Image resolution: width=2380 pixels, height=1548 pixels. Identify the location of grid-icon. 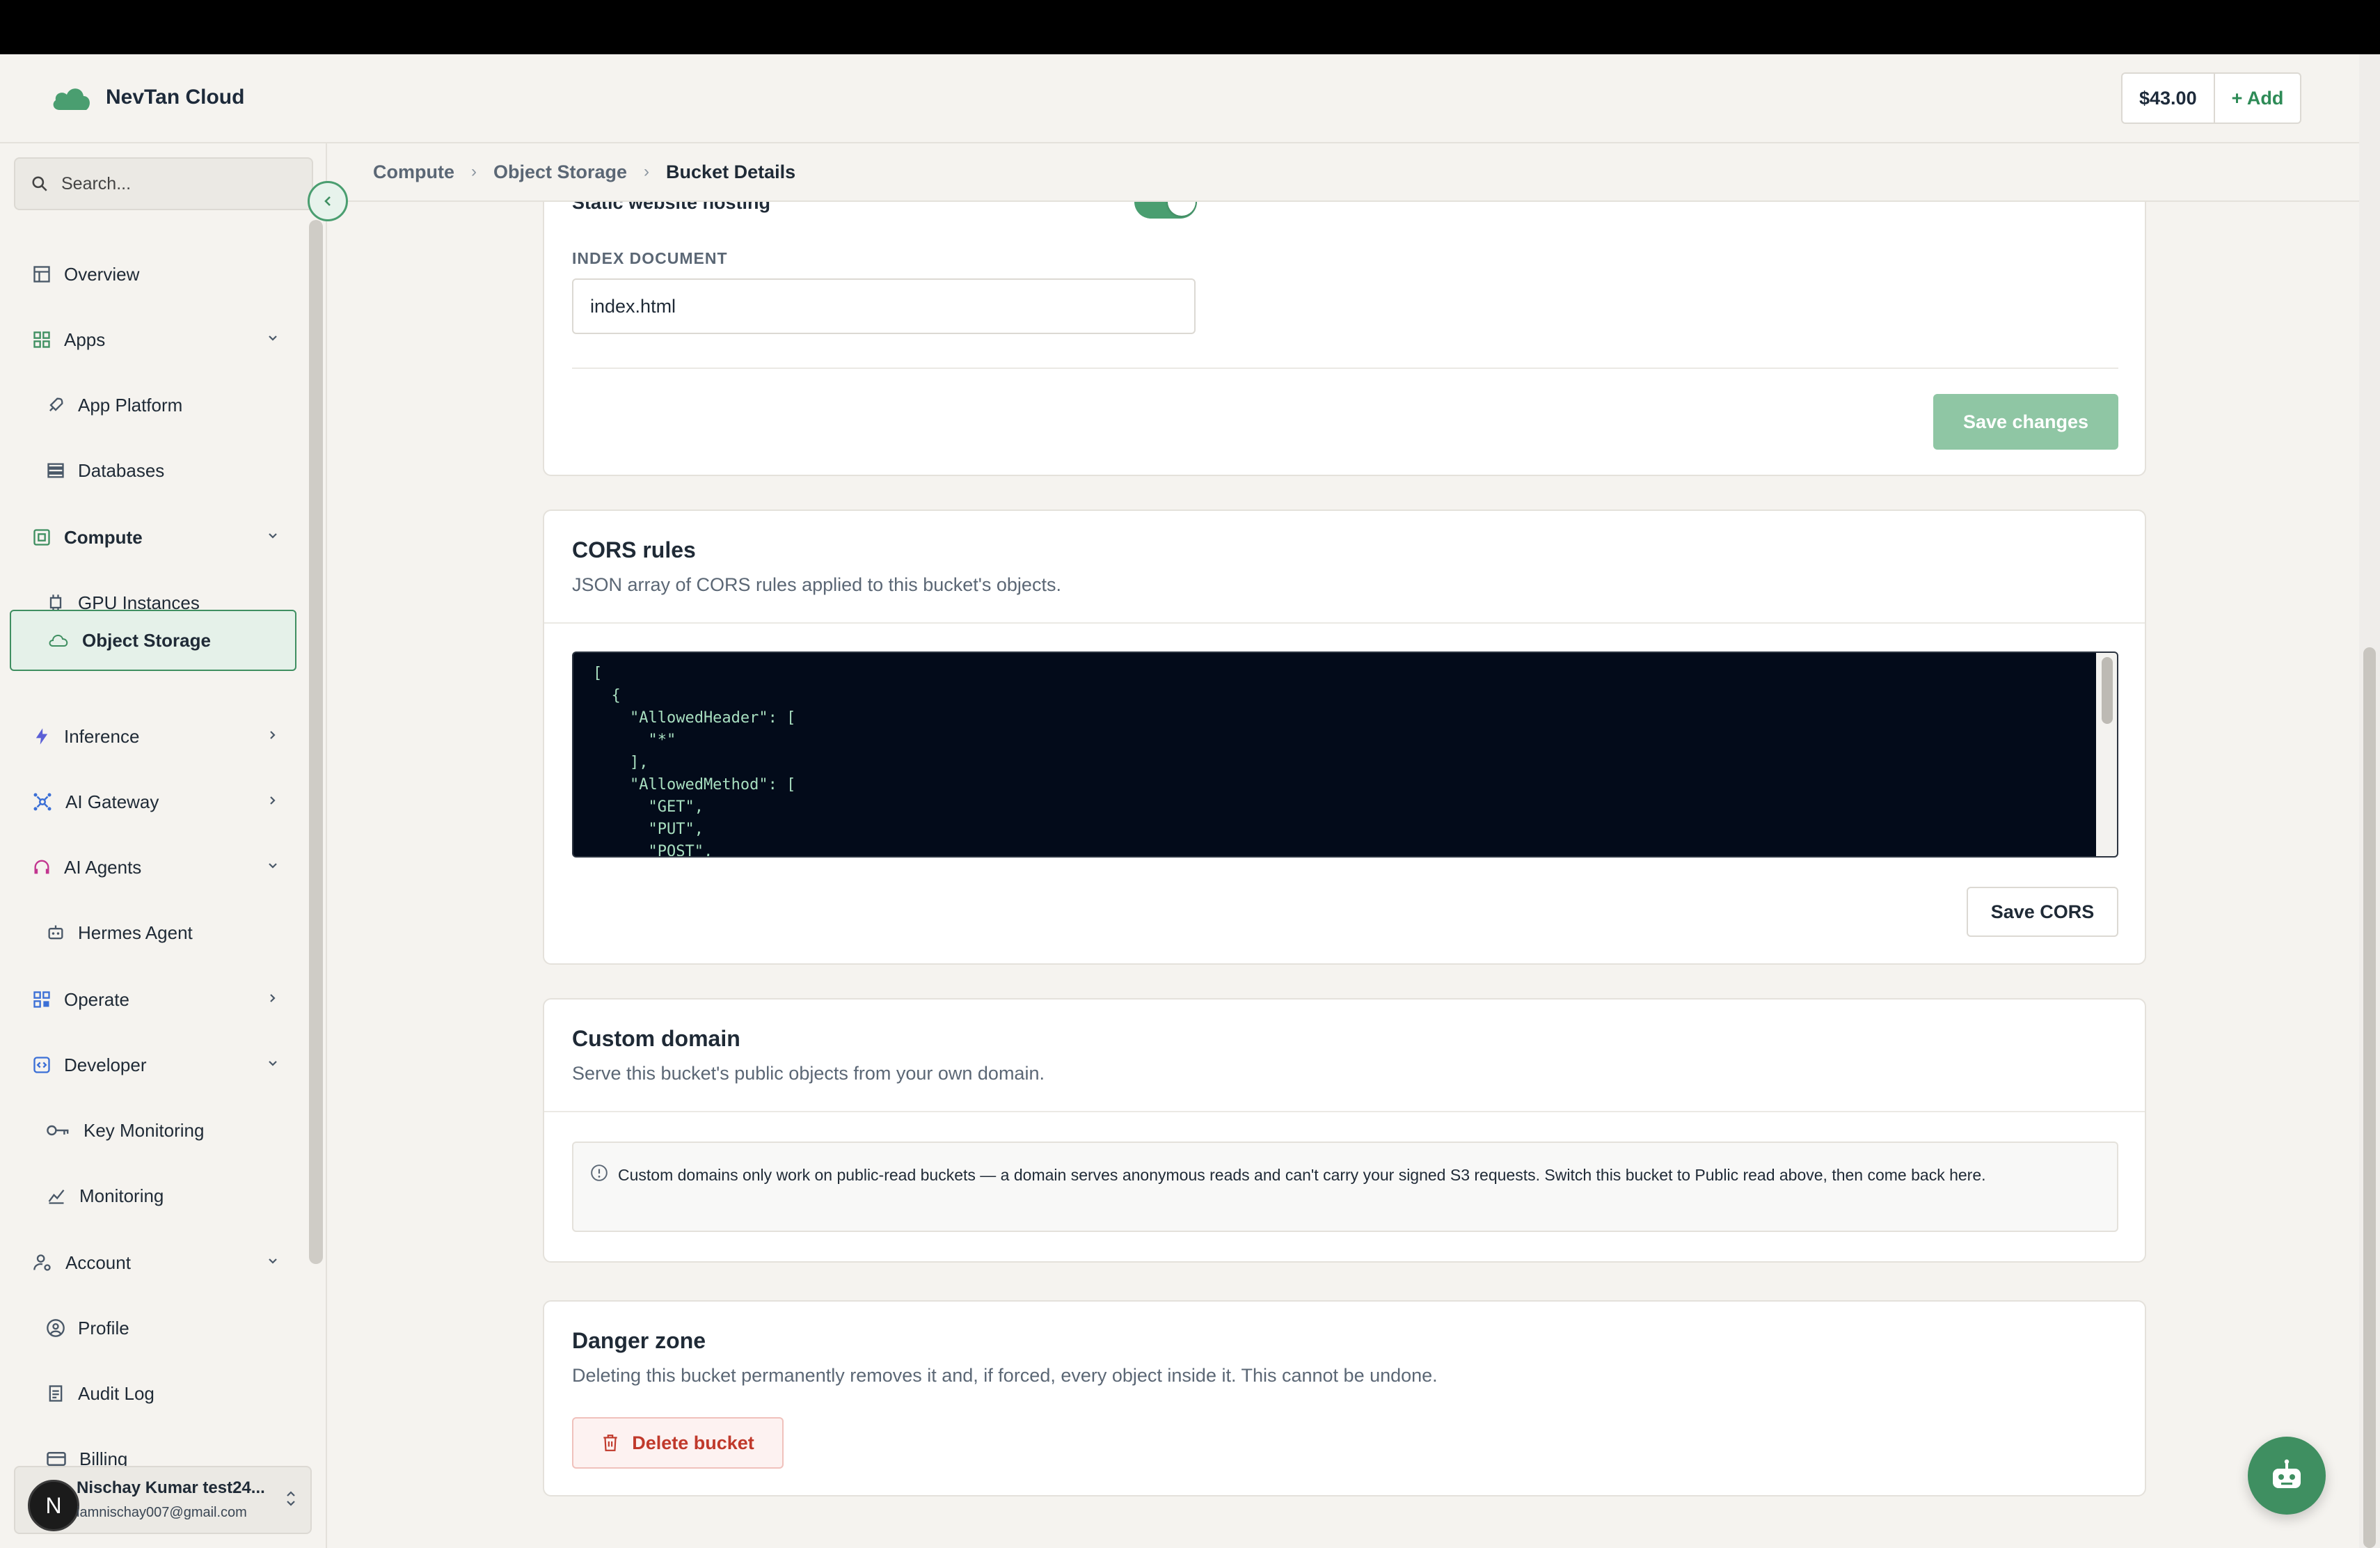
(41, 999).